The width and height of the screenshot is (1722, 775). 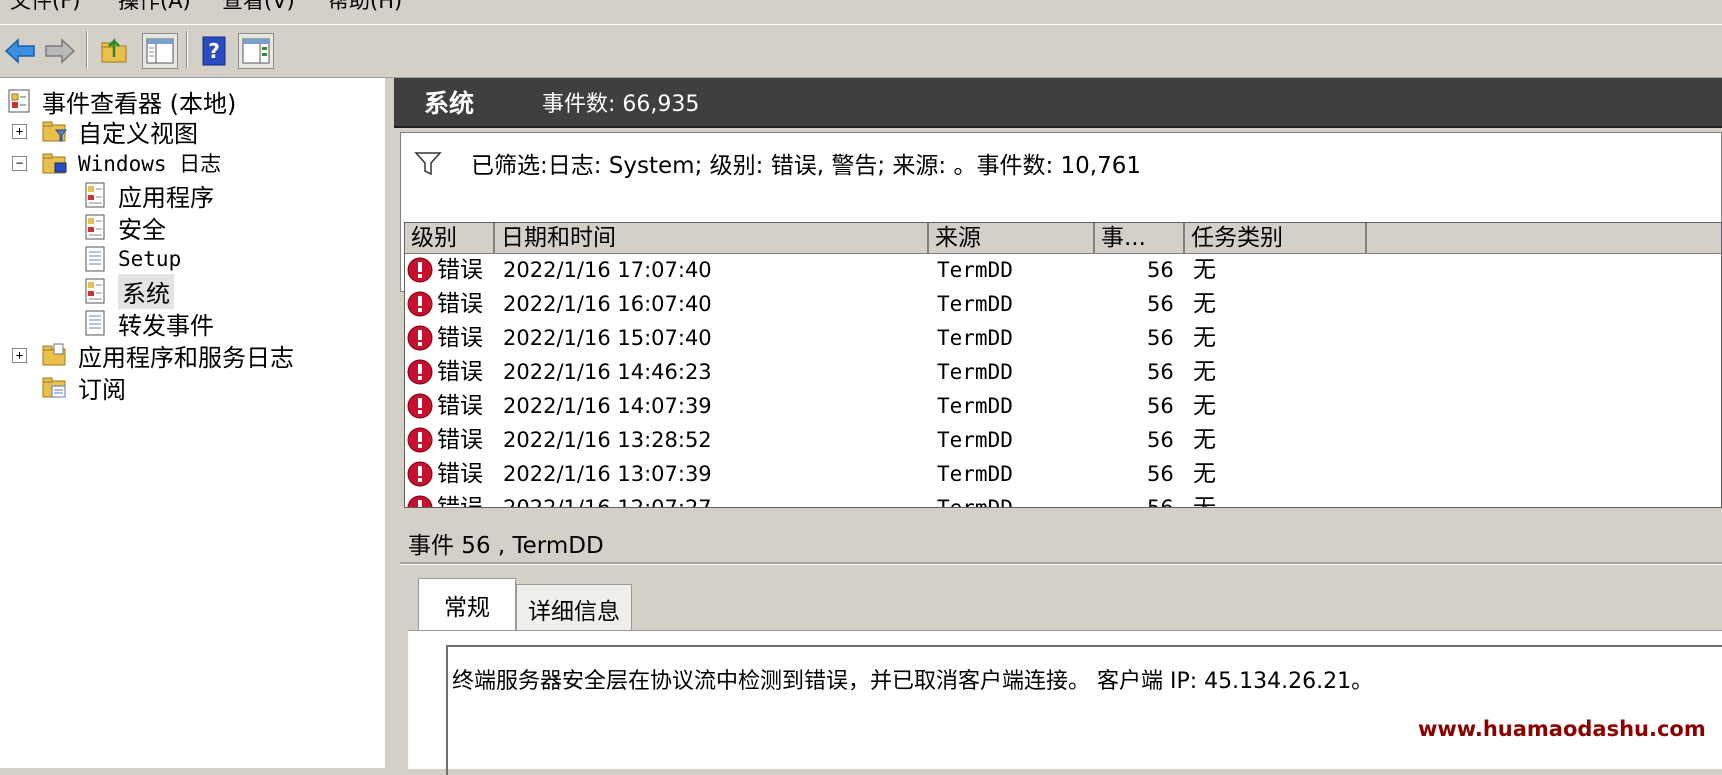 I want to click on event-detail-title: 事件 56 , TermDD, so click(x=506, y=546).